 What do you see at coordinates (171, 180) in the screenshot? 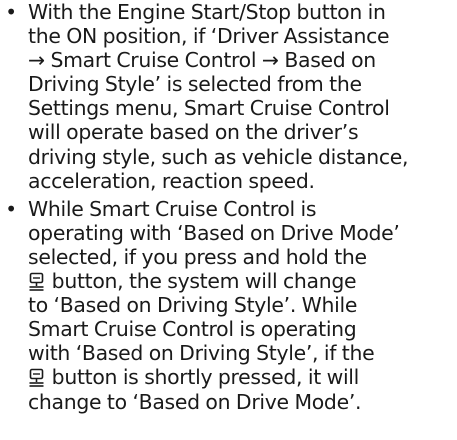
I see `text-line: acceleration, reaction speed.` at bounding box center [171, 180].